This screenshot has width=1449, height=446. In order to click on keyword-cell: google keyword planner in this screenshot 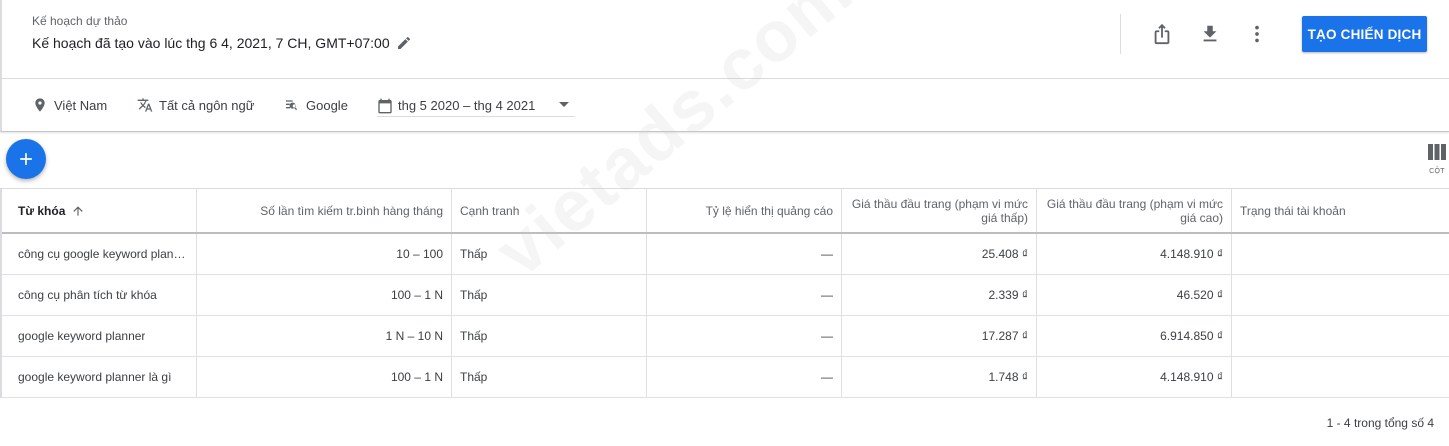, I will do `click(99, 336)`.